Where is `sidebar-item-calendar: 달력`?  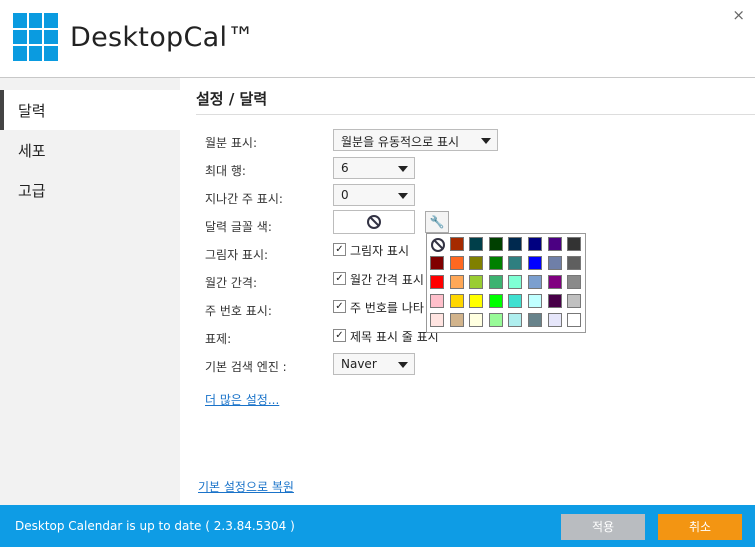 sidebar-item-calendar: 달력 is located at coordinates (90, 110).